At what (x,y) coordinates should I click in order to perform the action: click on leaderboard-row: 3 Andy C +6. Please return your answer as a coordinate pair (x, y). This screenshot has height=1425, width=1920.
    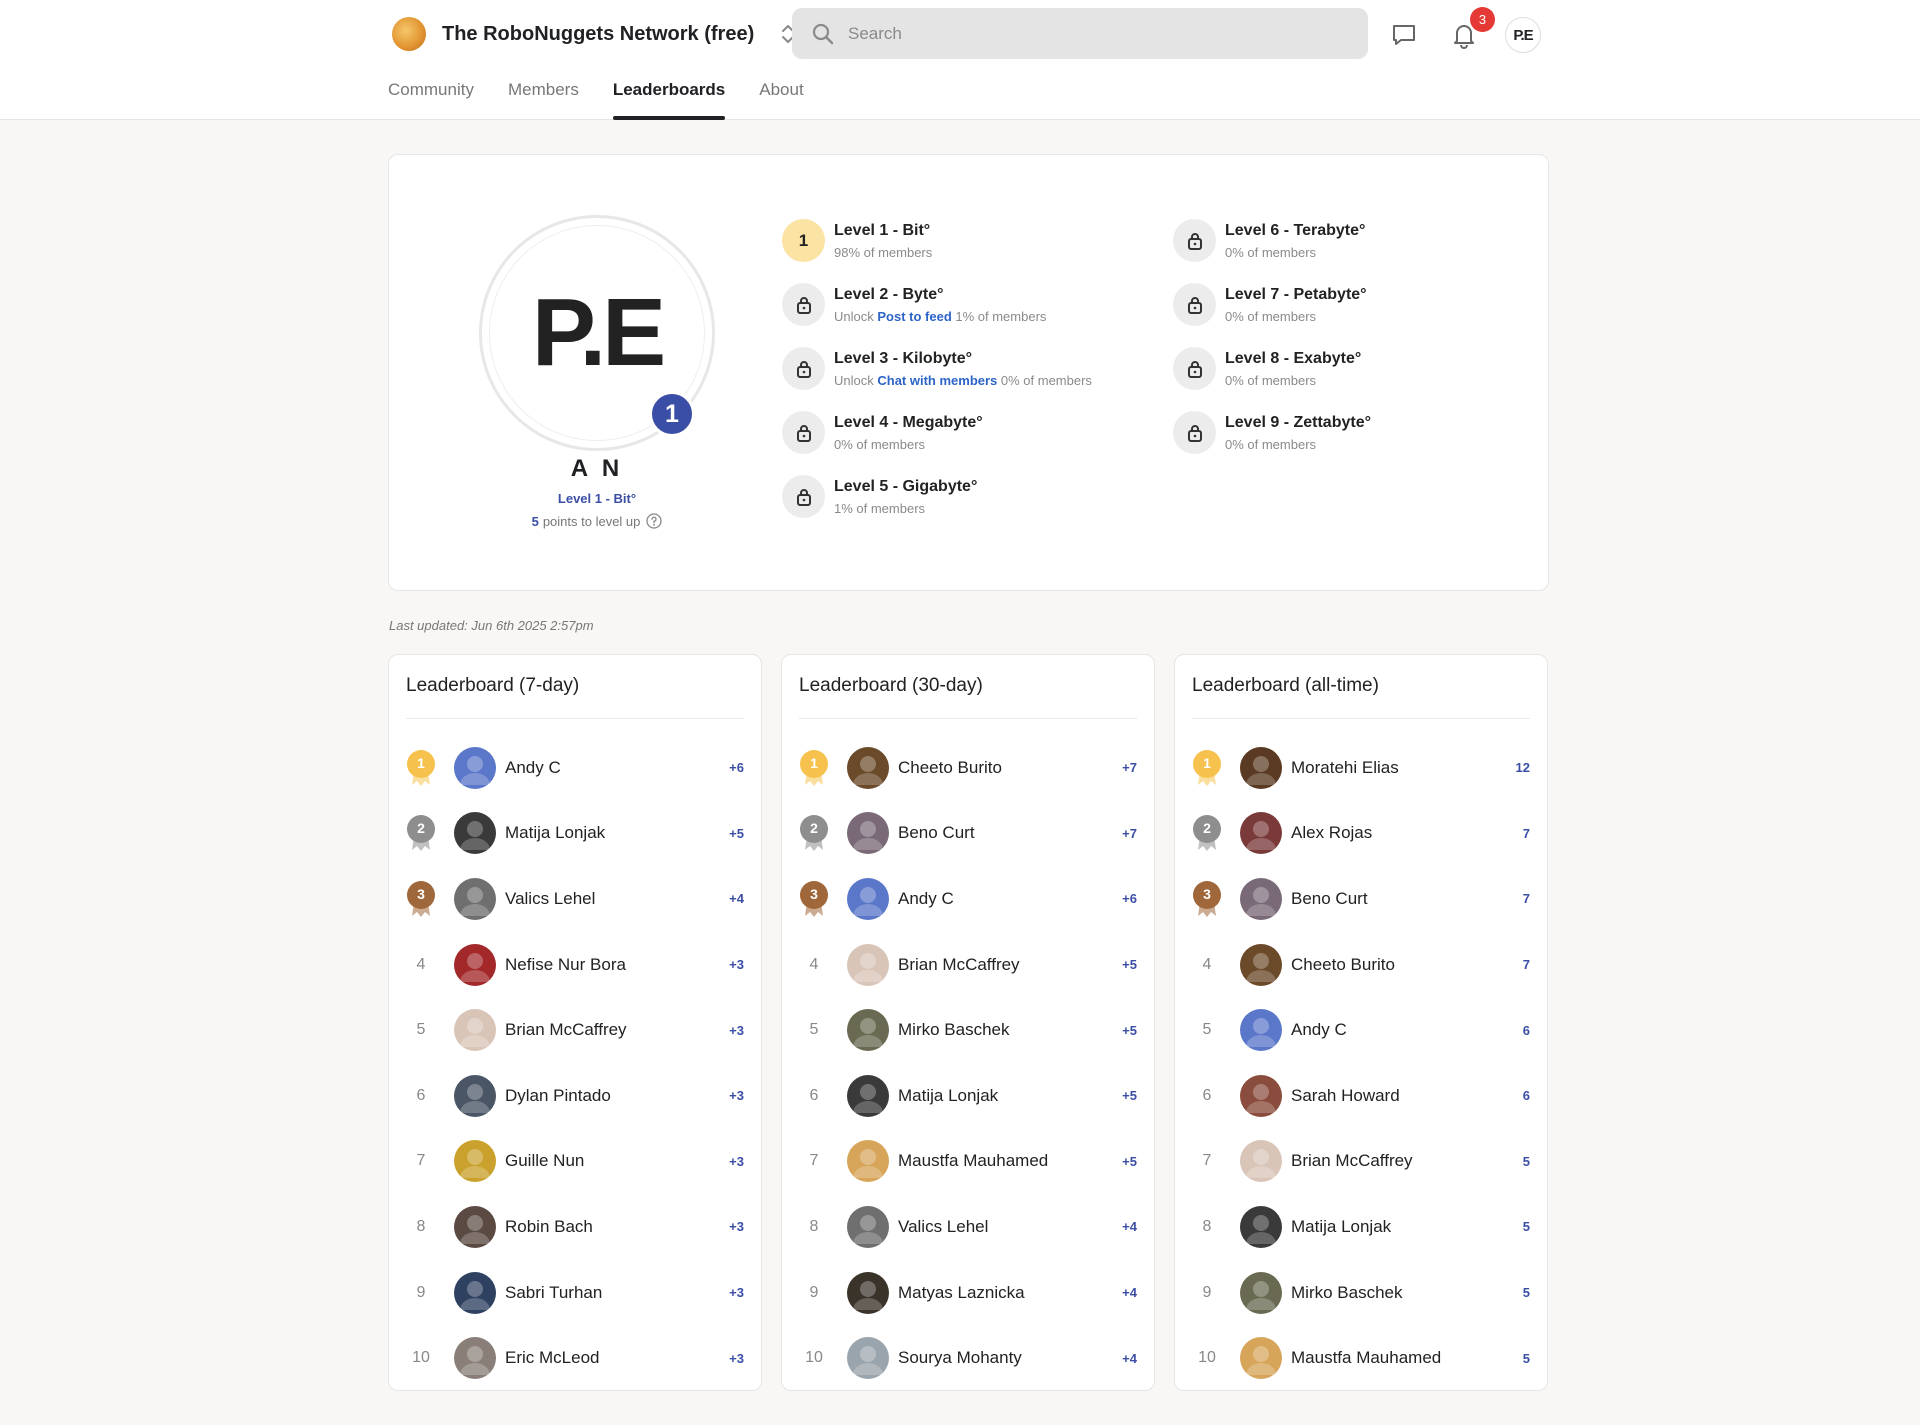
    Looking at the image, I should click on (968, 899).